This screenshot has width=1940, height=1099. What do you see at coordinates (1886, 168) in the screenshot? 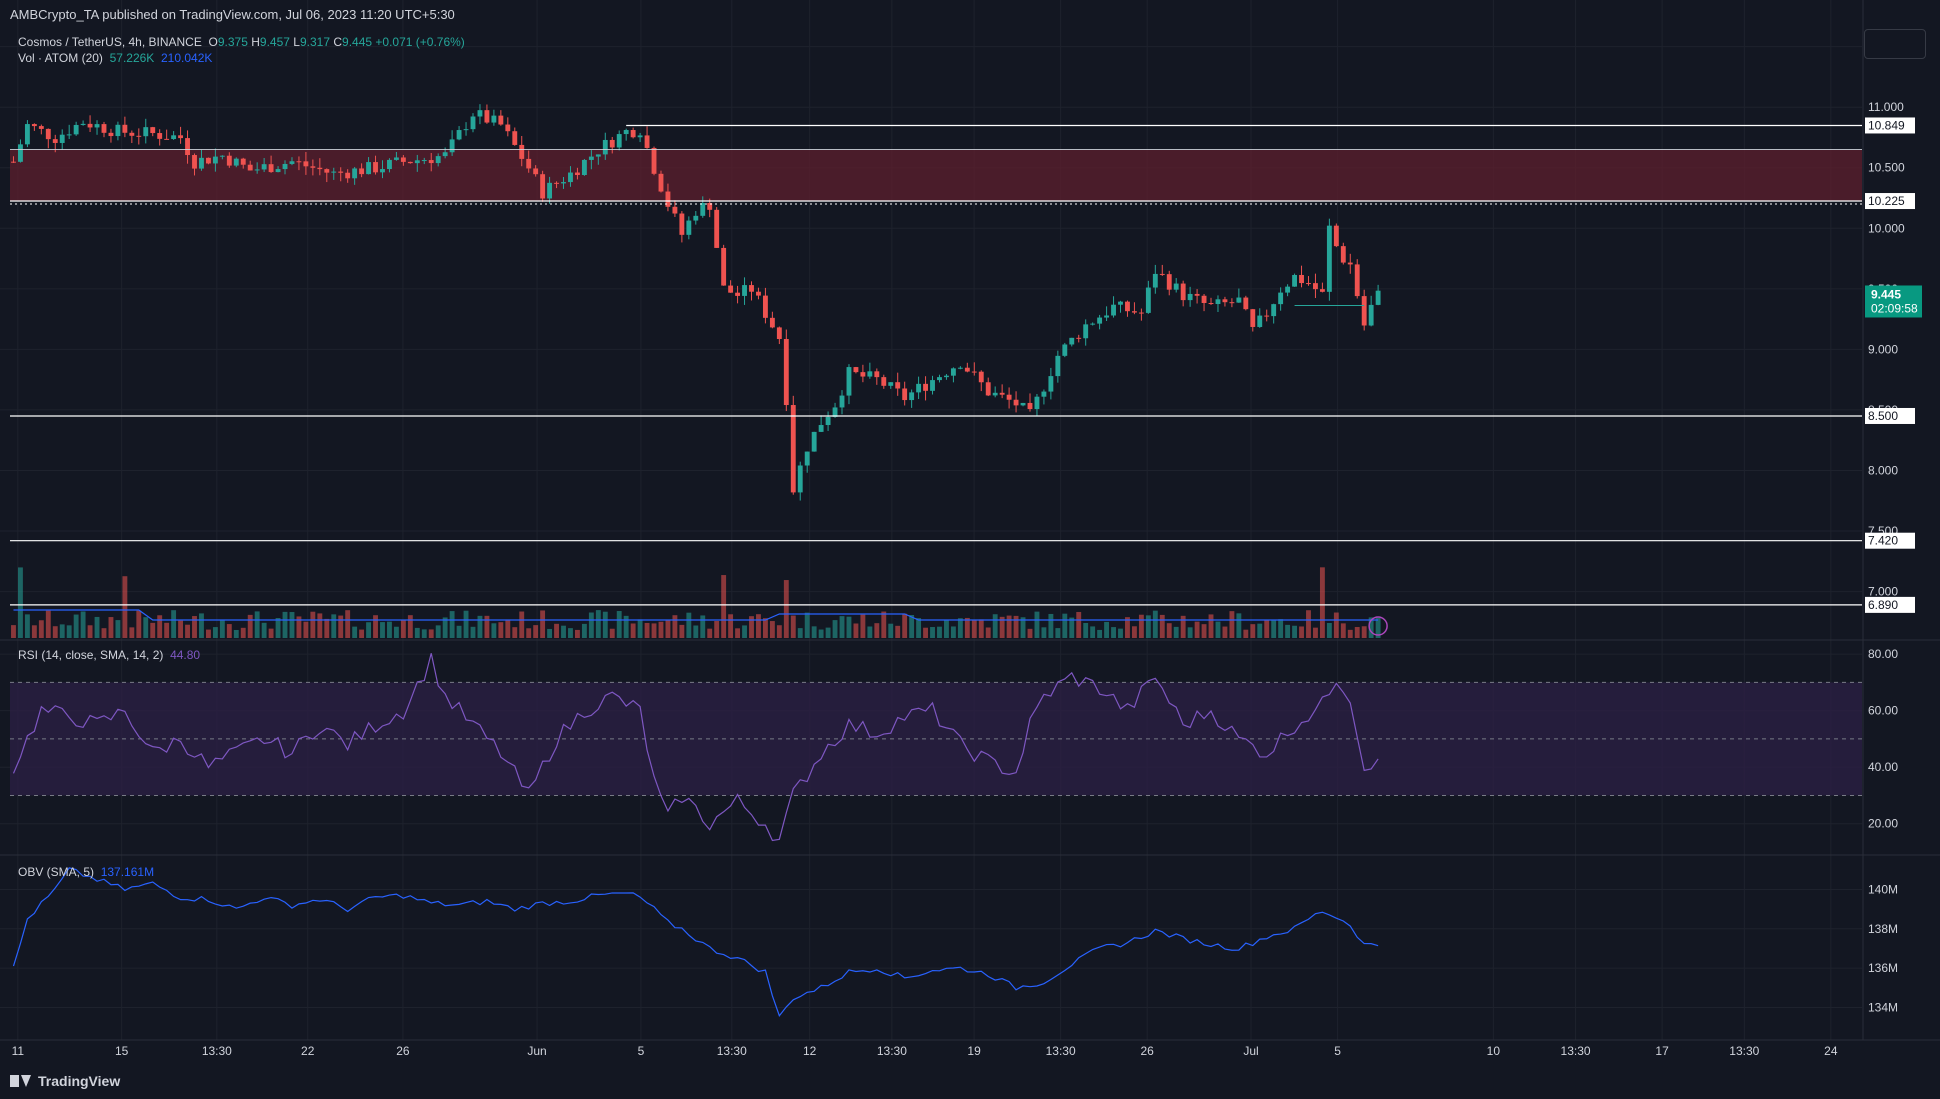
I see `price-tick-label: 10.500` at bounding box center [1886, 168].